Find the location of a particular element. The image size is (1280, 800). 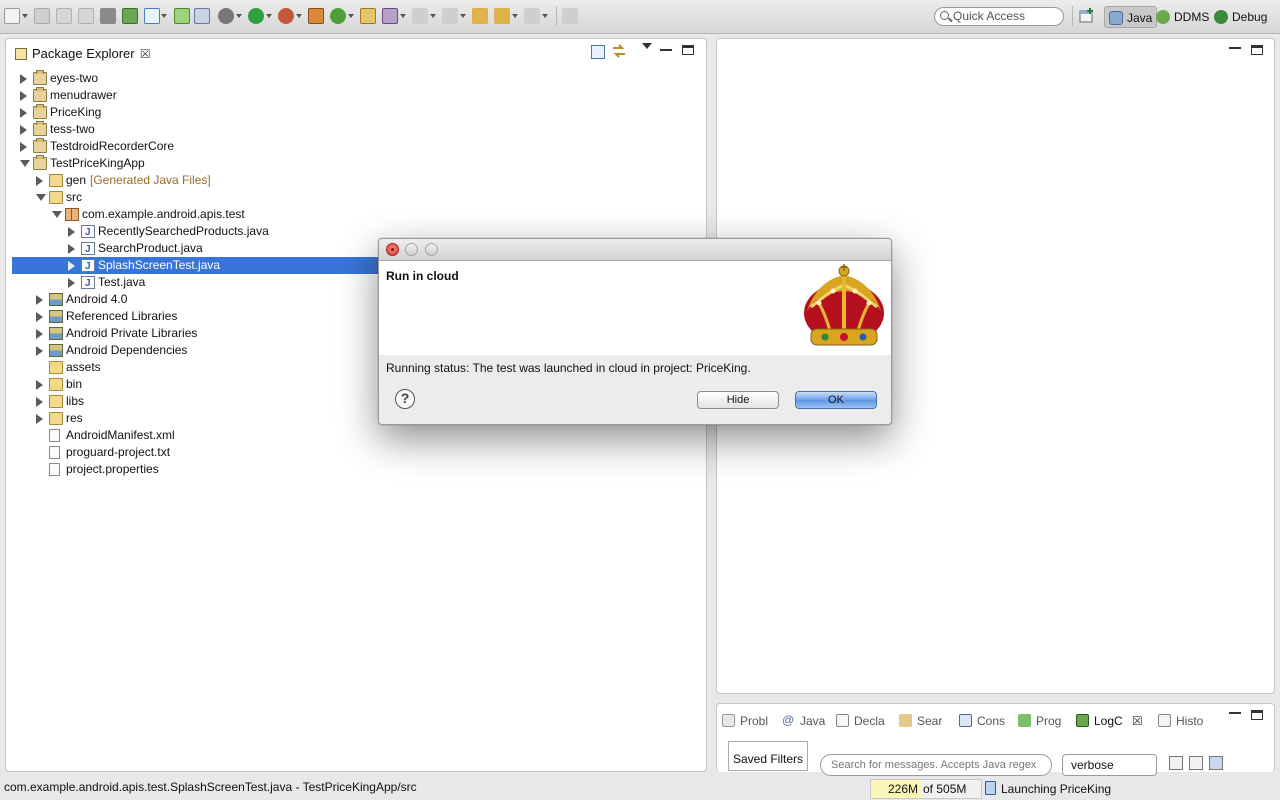

tree-item: src is located at coordinates (356, 197).